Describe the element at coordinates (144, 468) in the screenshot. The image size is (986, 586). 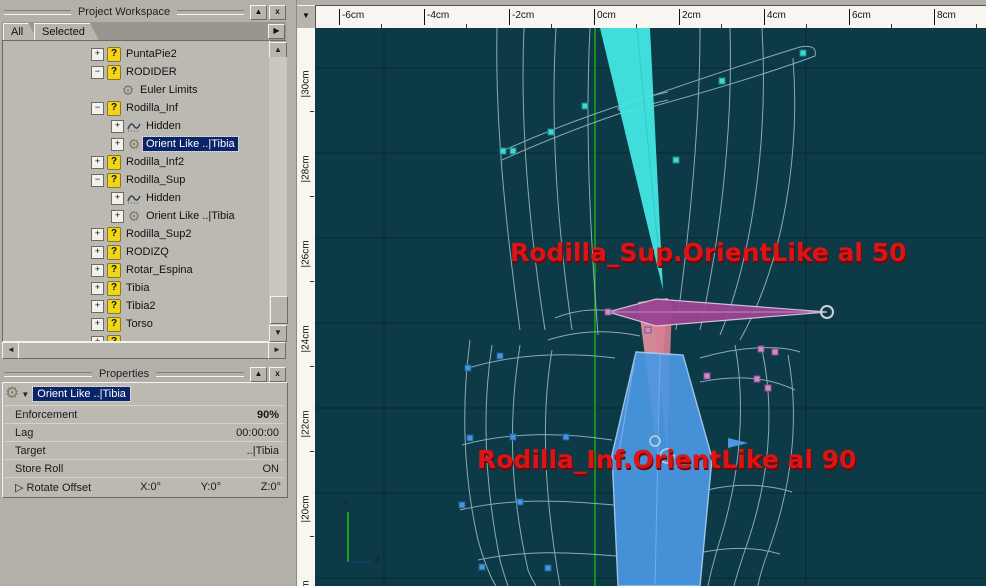
I see `property-row-store-roll: Store Roll ON` at that location.